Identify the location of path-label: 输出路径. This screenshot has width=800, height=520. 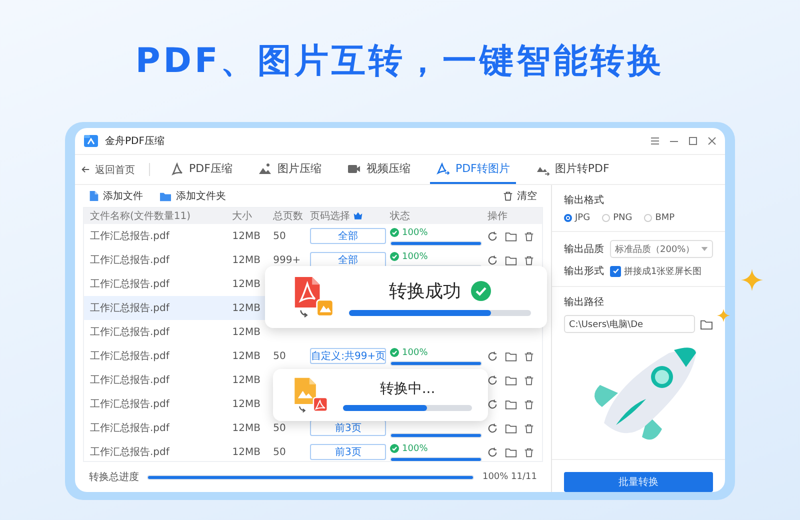
(584, 302).